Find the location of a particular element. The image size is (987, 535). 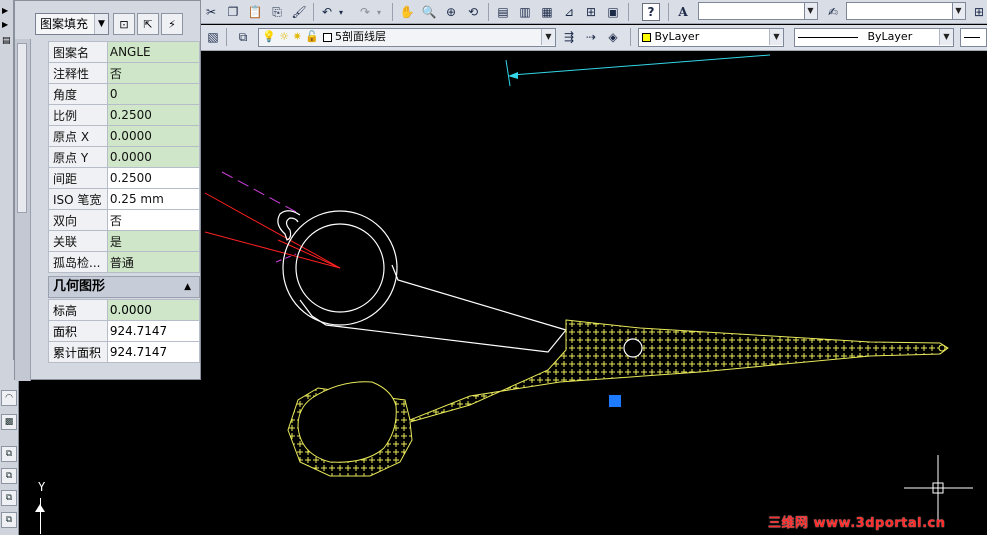

zoom-window-icon: ⊕ is located at coordinates (451, 12).